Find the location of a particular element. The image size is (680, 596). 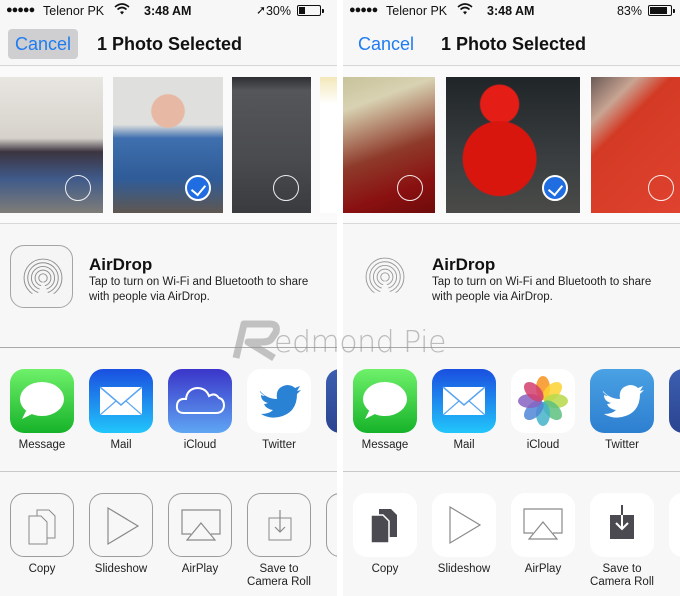

page-title: 1 Photo Selected is located at coordinates (170, 44).